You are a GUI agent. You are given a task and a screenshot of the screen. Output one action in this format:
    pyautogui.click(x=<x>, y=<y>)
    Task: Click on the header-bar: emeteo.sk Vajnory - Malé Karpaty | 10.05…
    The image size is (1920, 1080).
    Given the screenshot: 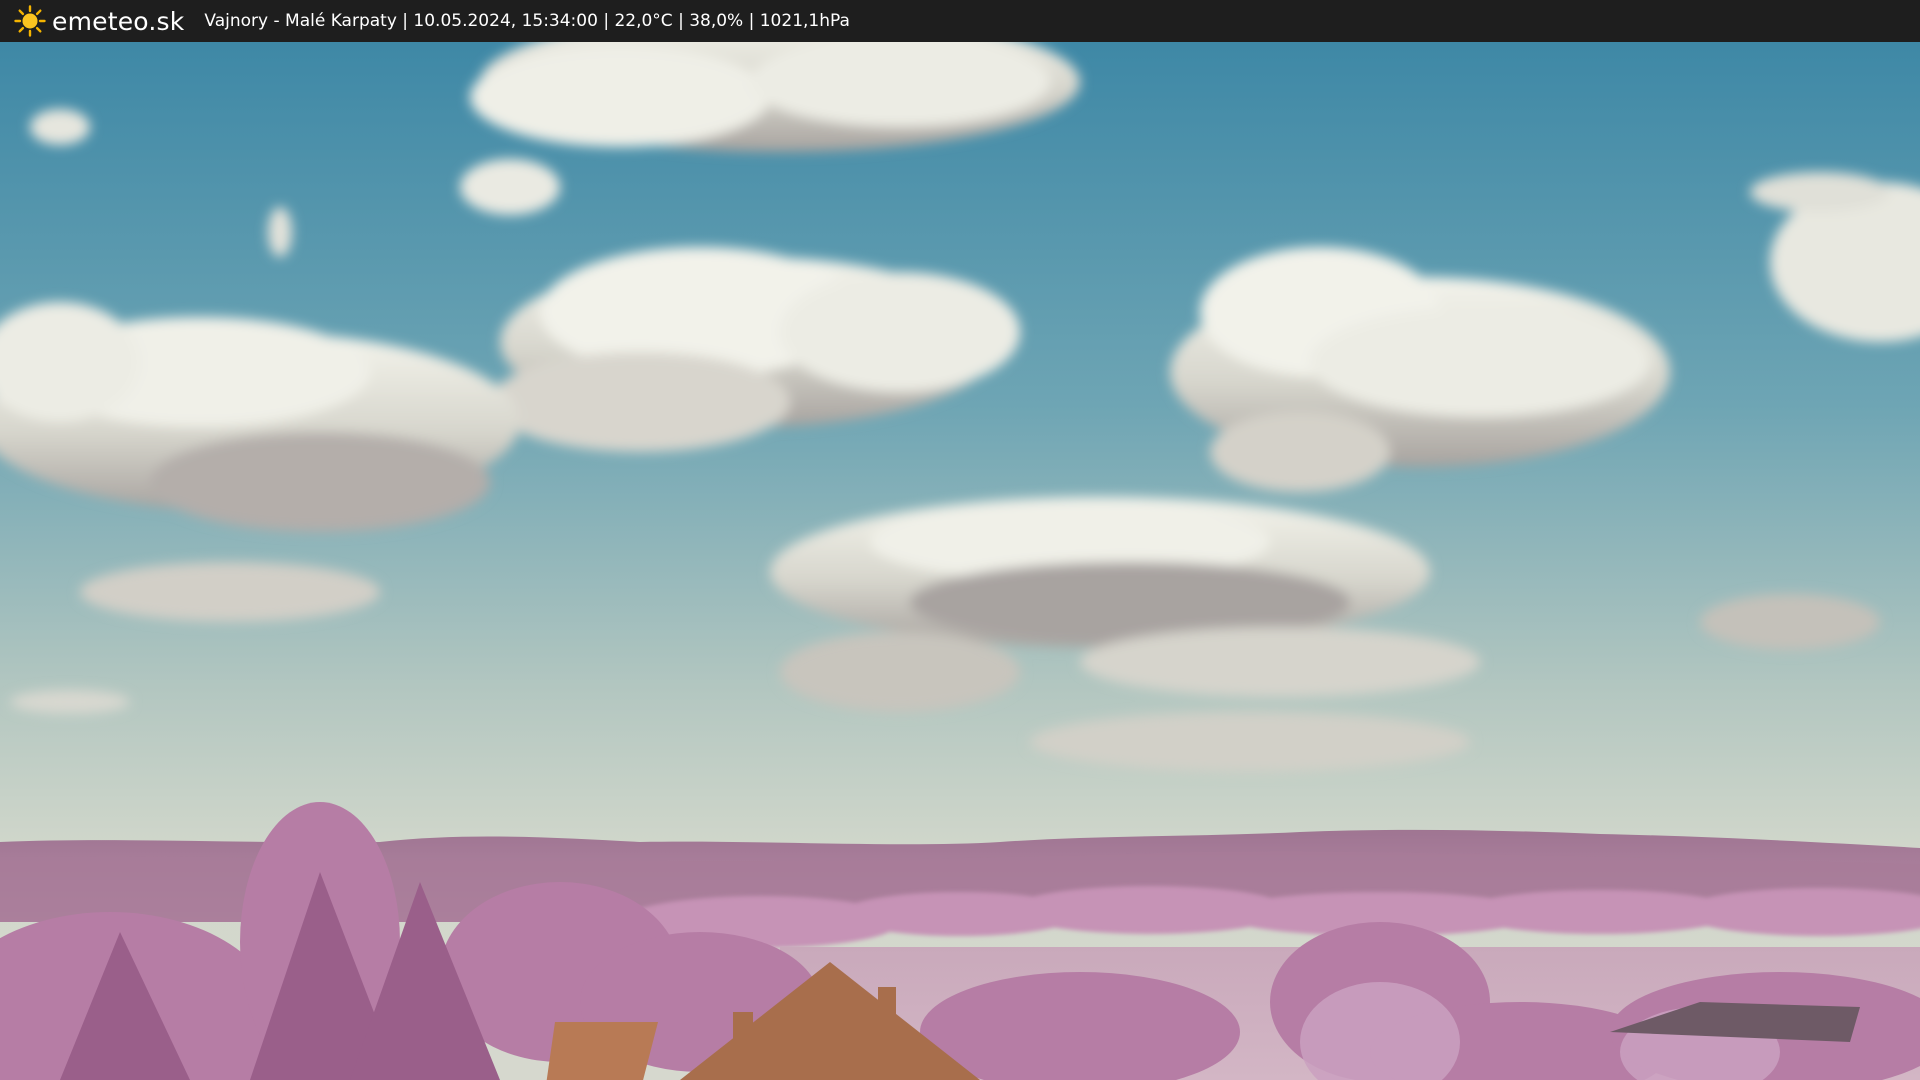 What is the action you would take?
    pyautogui.click(x=960, y=21)
    